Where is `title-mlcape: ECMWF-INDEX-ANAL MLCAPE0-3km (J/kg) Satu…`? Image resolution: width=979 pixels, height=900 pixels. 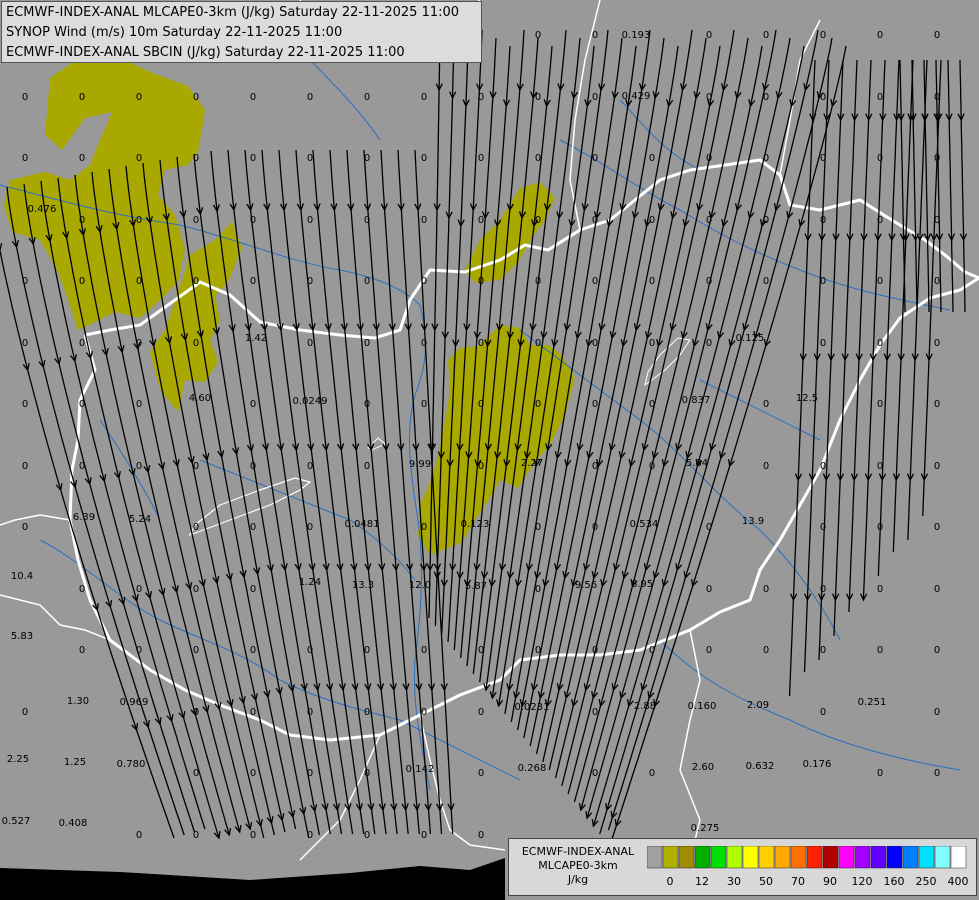
title-mlcape: ECMWF-INDEX-ANAL MLCAPE0-3km (J/kg) Satu… is located at coordinates (233, 12).